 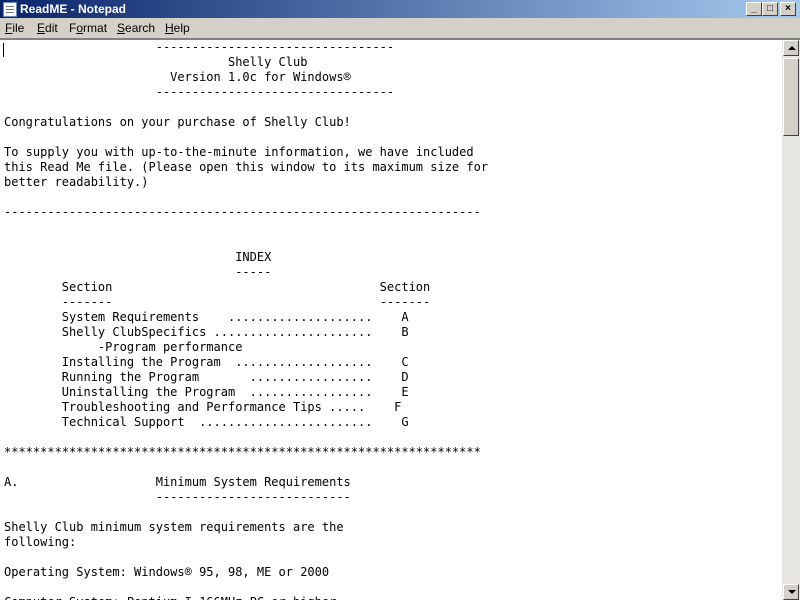 I want to click on minimize-button: _, so click(x=754, y=9).